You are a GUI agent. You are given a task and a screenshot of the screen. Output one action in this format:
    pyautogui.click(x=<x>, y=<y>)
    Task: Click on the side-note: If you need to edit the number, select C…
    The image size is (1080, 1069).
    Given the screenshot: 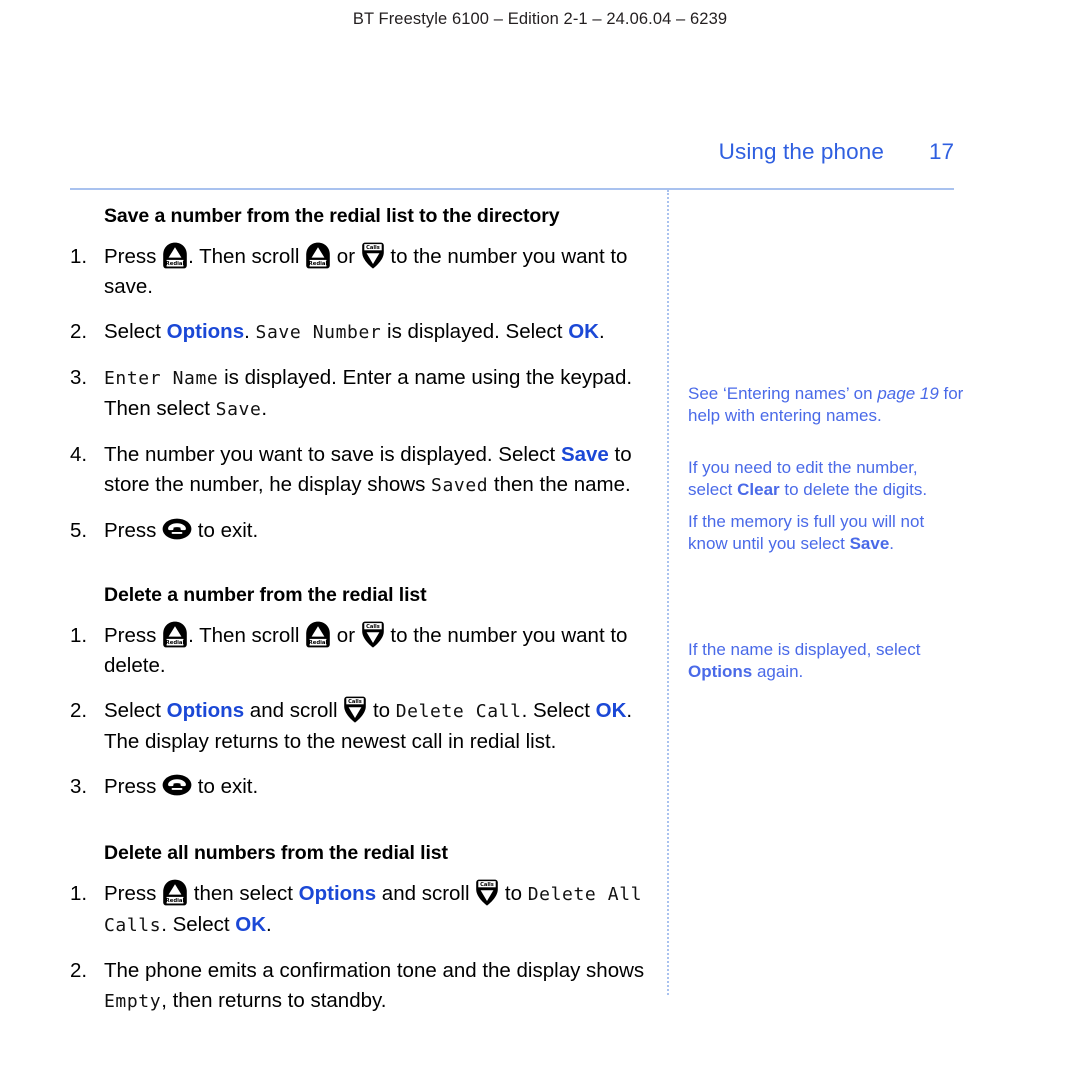 What is the action you would take?
    pyautogui.click(x=826, y=479)
    